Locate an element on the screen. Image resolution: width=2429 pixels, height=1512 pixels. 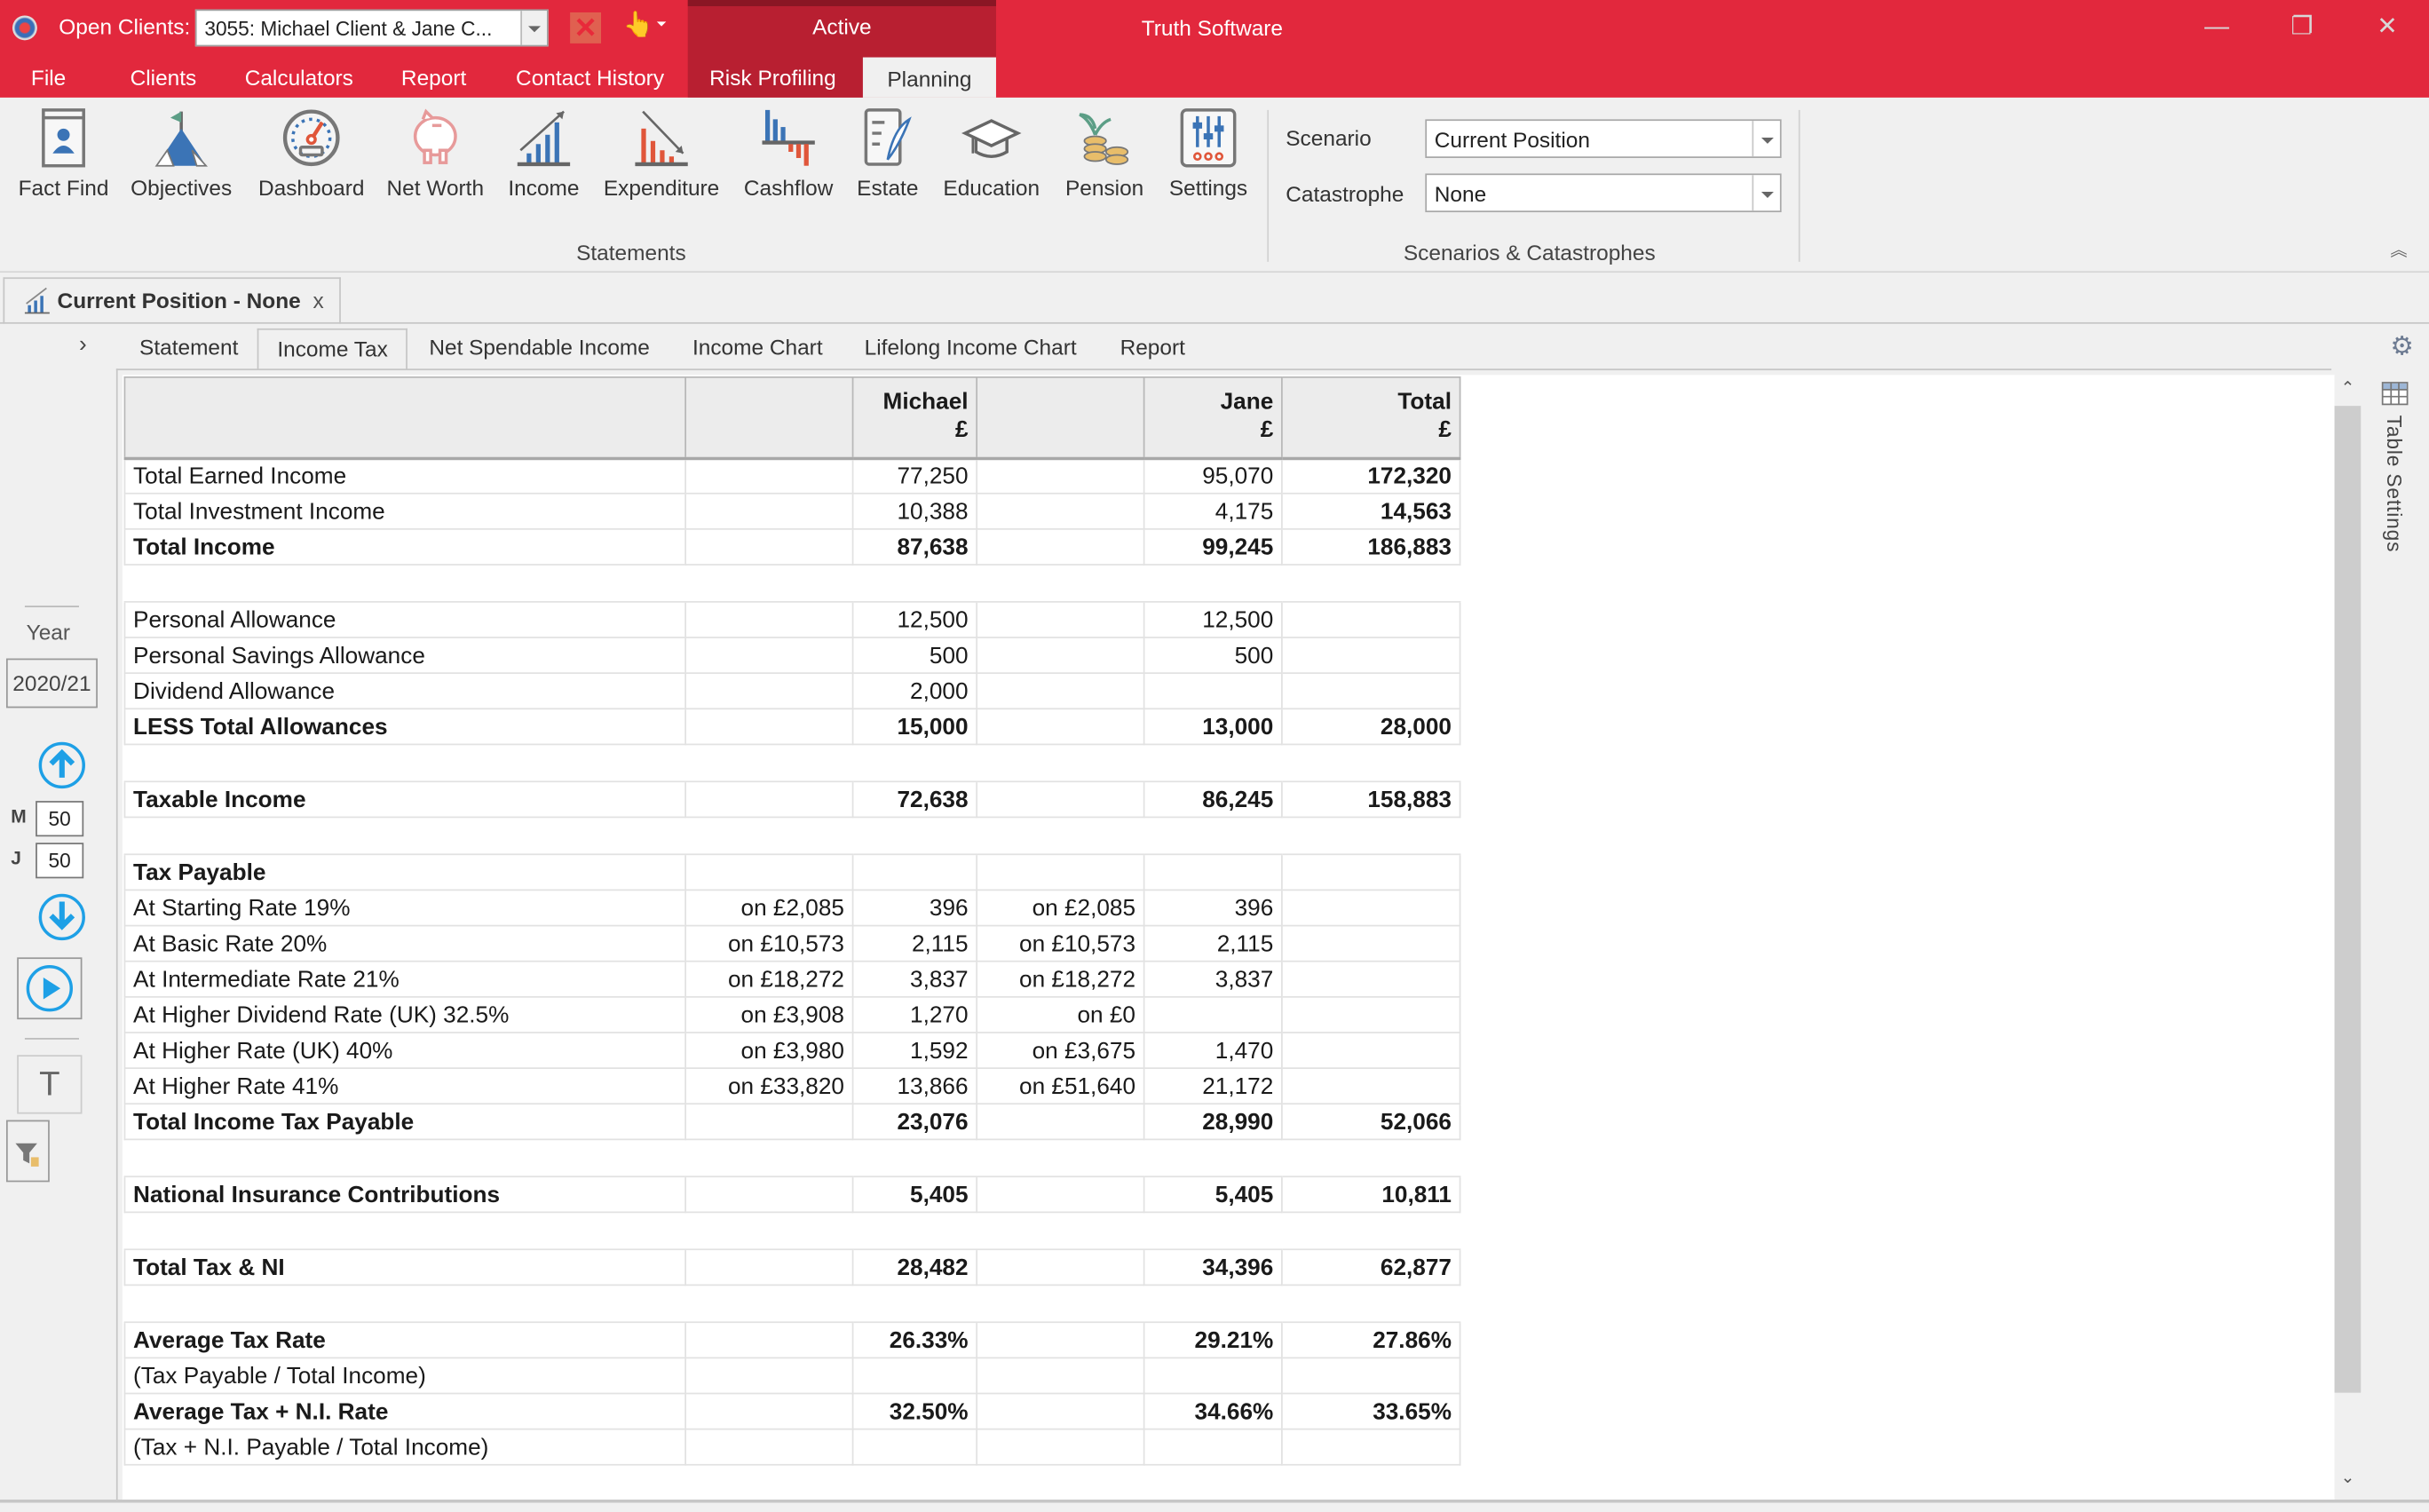
row-label: Personal Allowance is located at coordinates (405, 619).